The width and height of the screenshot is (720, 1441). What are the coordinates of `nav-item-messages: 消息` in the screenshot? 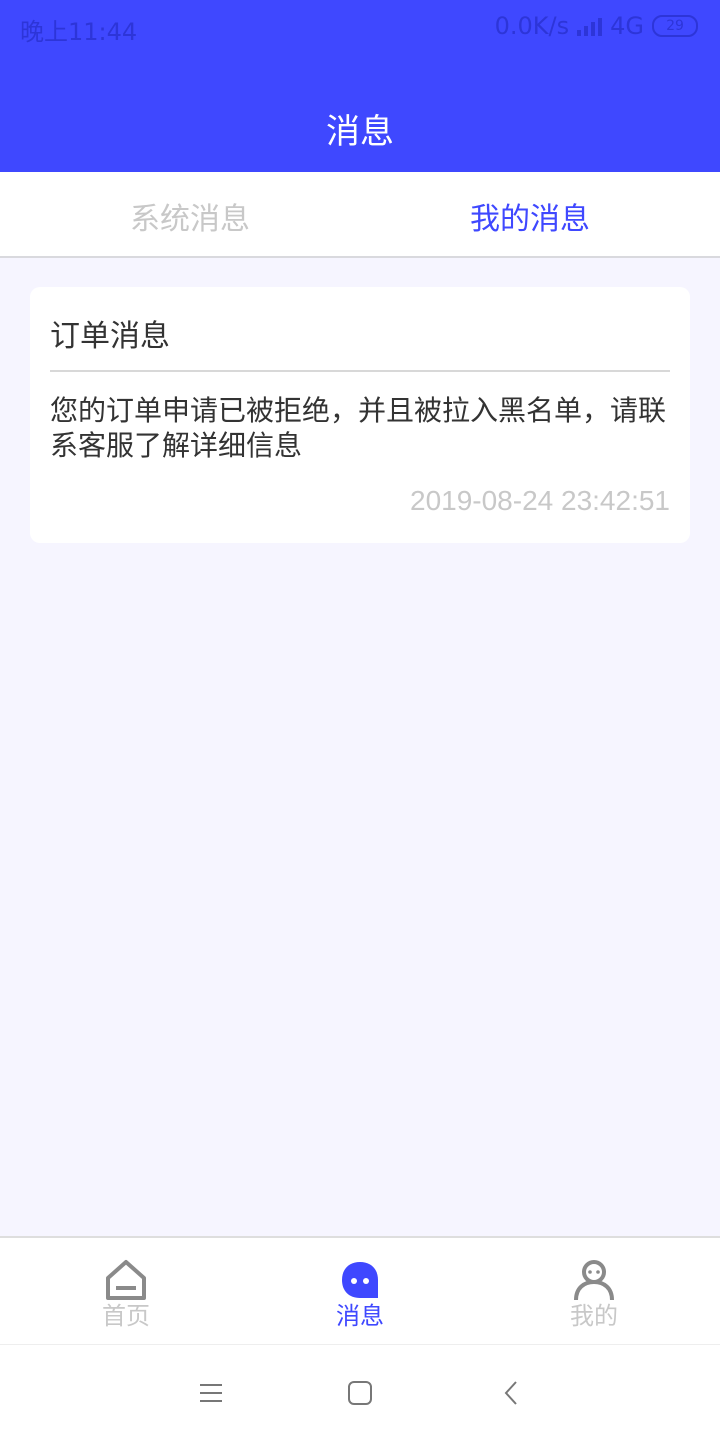 It's located at (360, 1292).